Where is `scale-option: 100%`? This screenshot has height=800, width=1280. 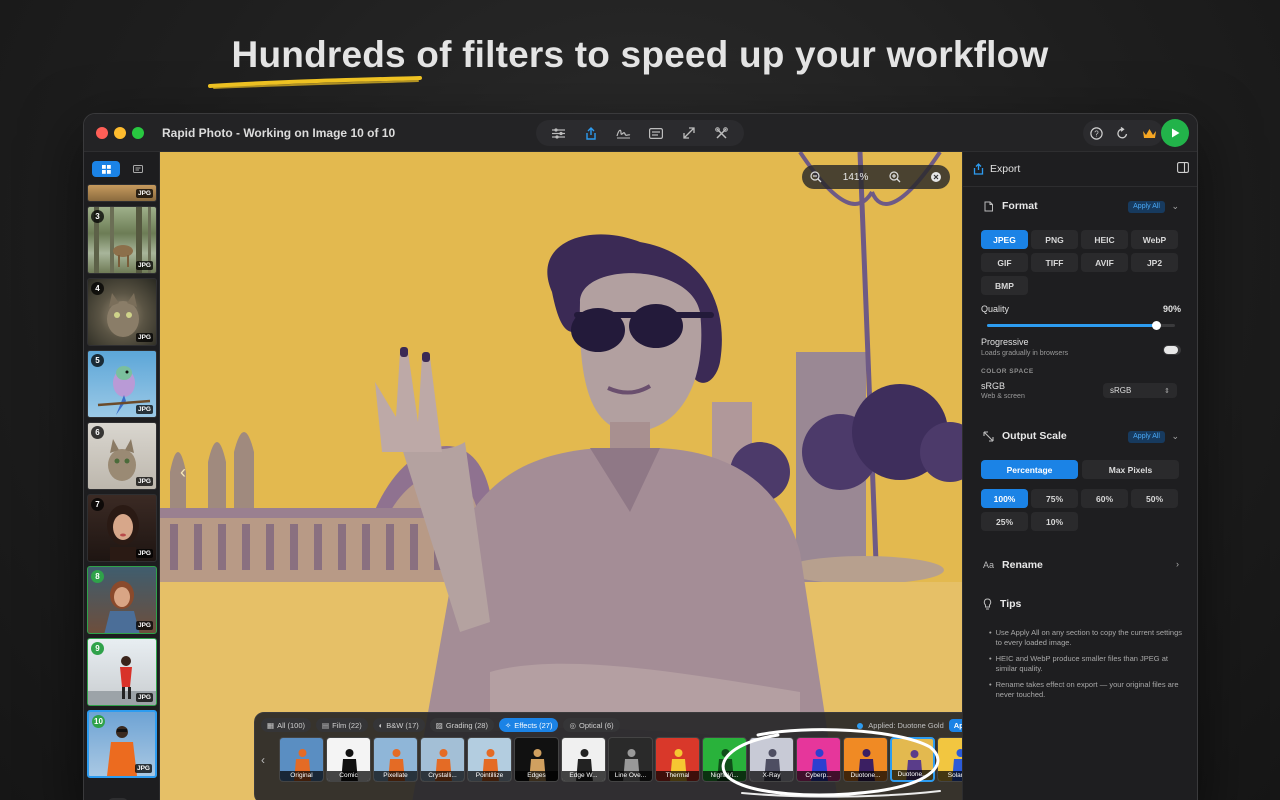 scale-option: 100% is located at coordinates (1004, 498).